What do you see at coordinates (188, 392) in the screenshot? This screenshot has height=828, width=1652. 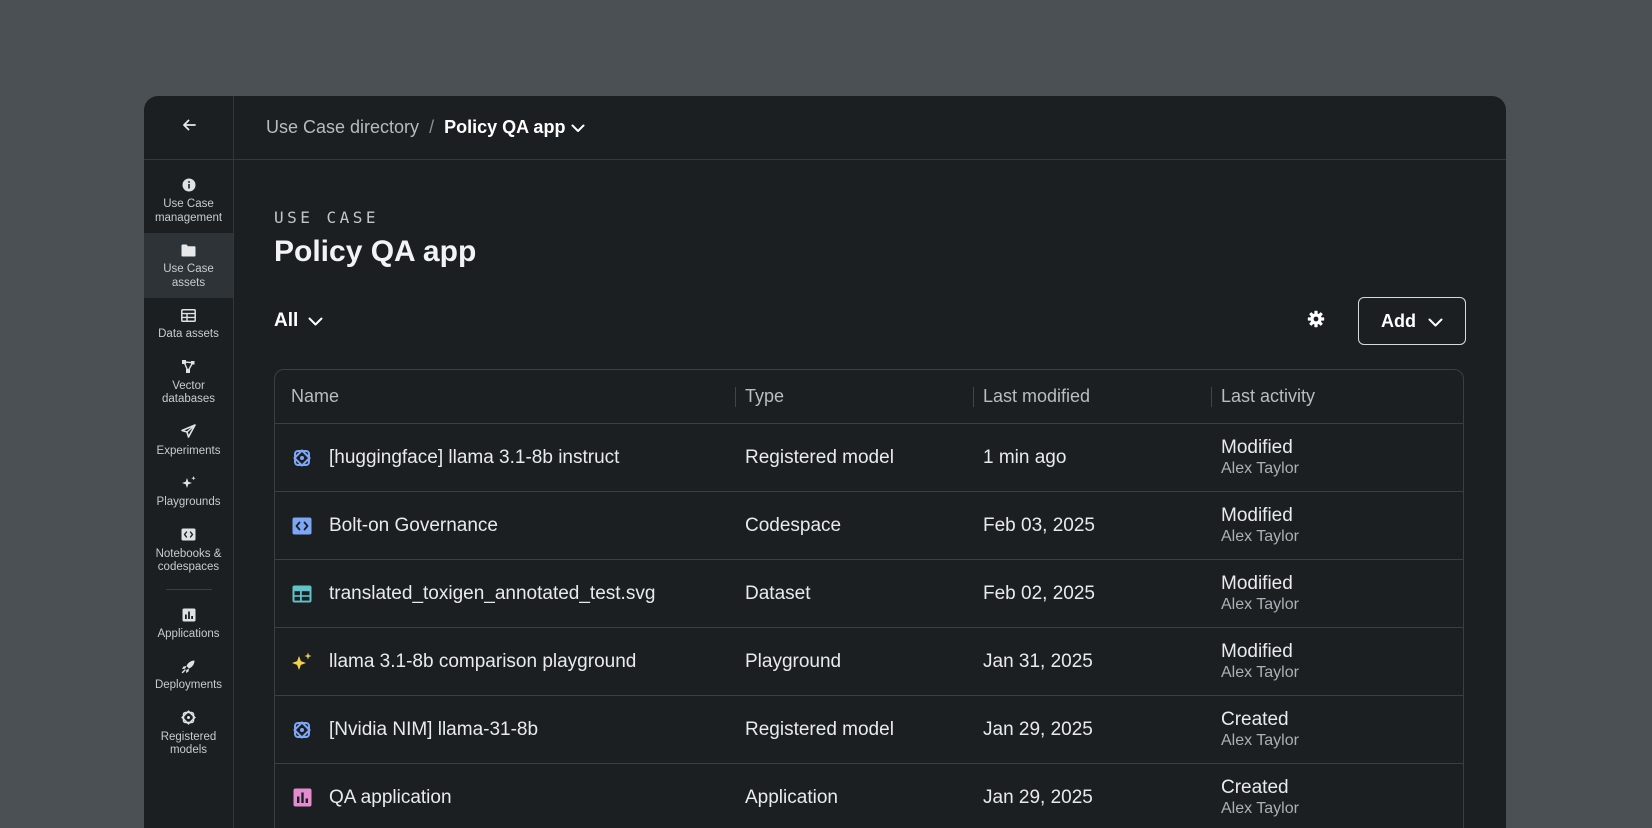 I see `sidebar-item-label: Vector databases` at bounding box center [188, 392].